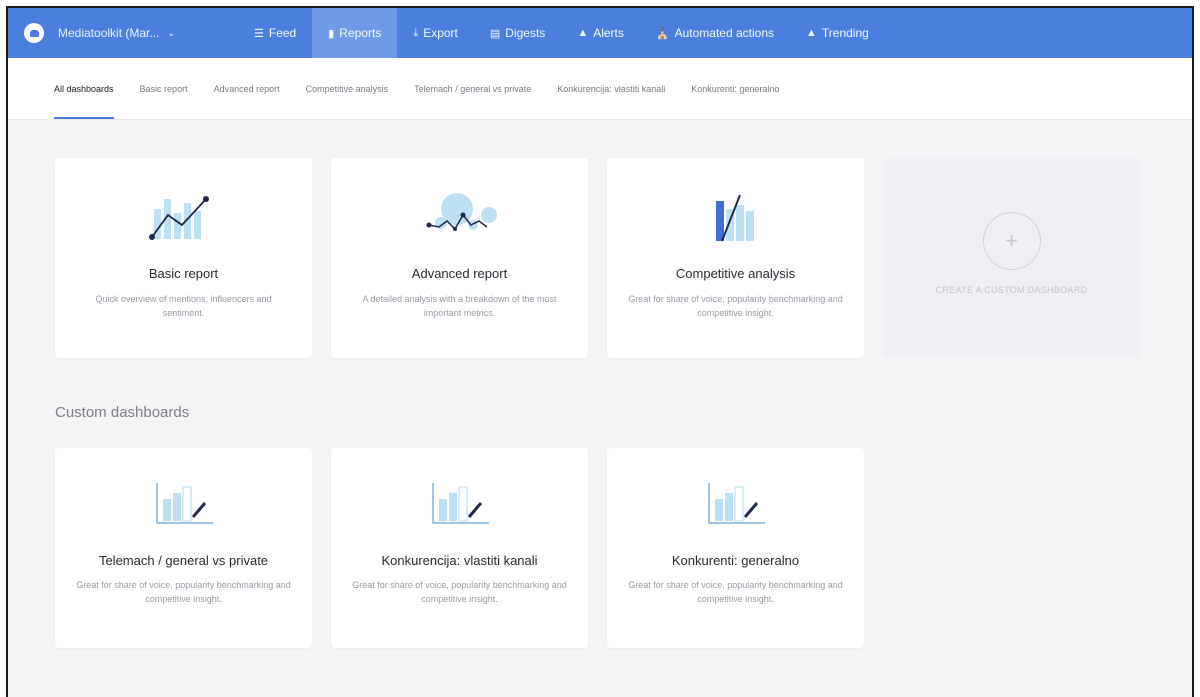 Image resolution: width=1200 pixels, height=697 pixels. I want to click on nav-digests: ▤ Digests, so click(517, 33).